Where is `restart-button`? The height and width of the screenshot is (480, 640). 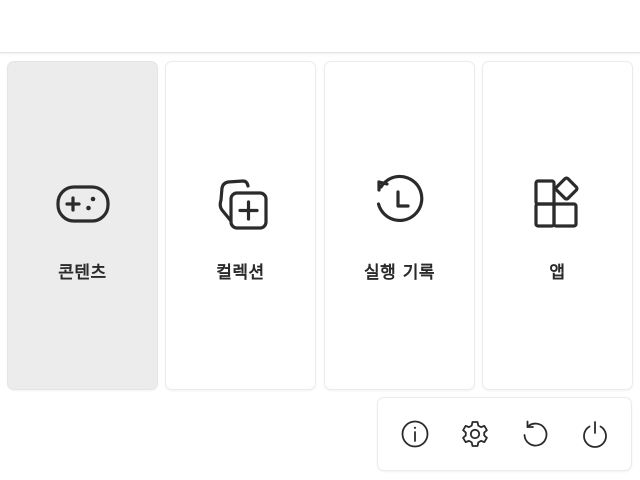
restart-button is located at coordinates (535, 434).